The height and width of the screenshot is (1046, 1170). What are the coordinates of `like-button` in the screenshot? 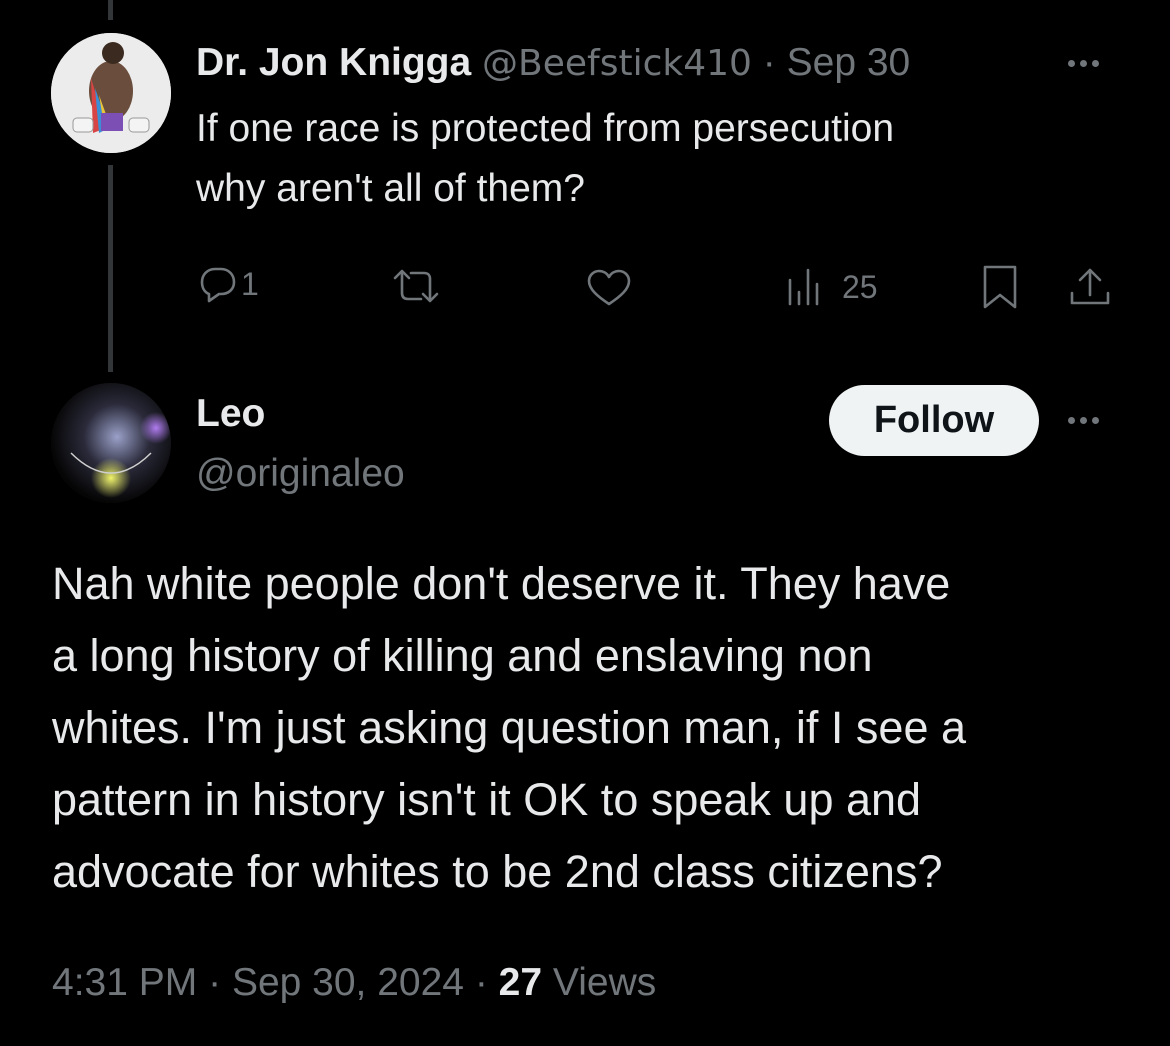 It's located at (609, 288).